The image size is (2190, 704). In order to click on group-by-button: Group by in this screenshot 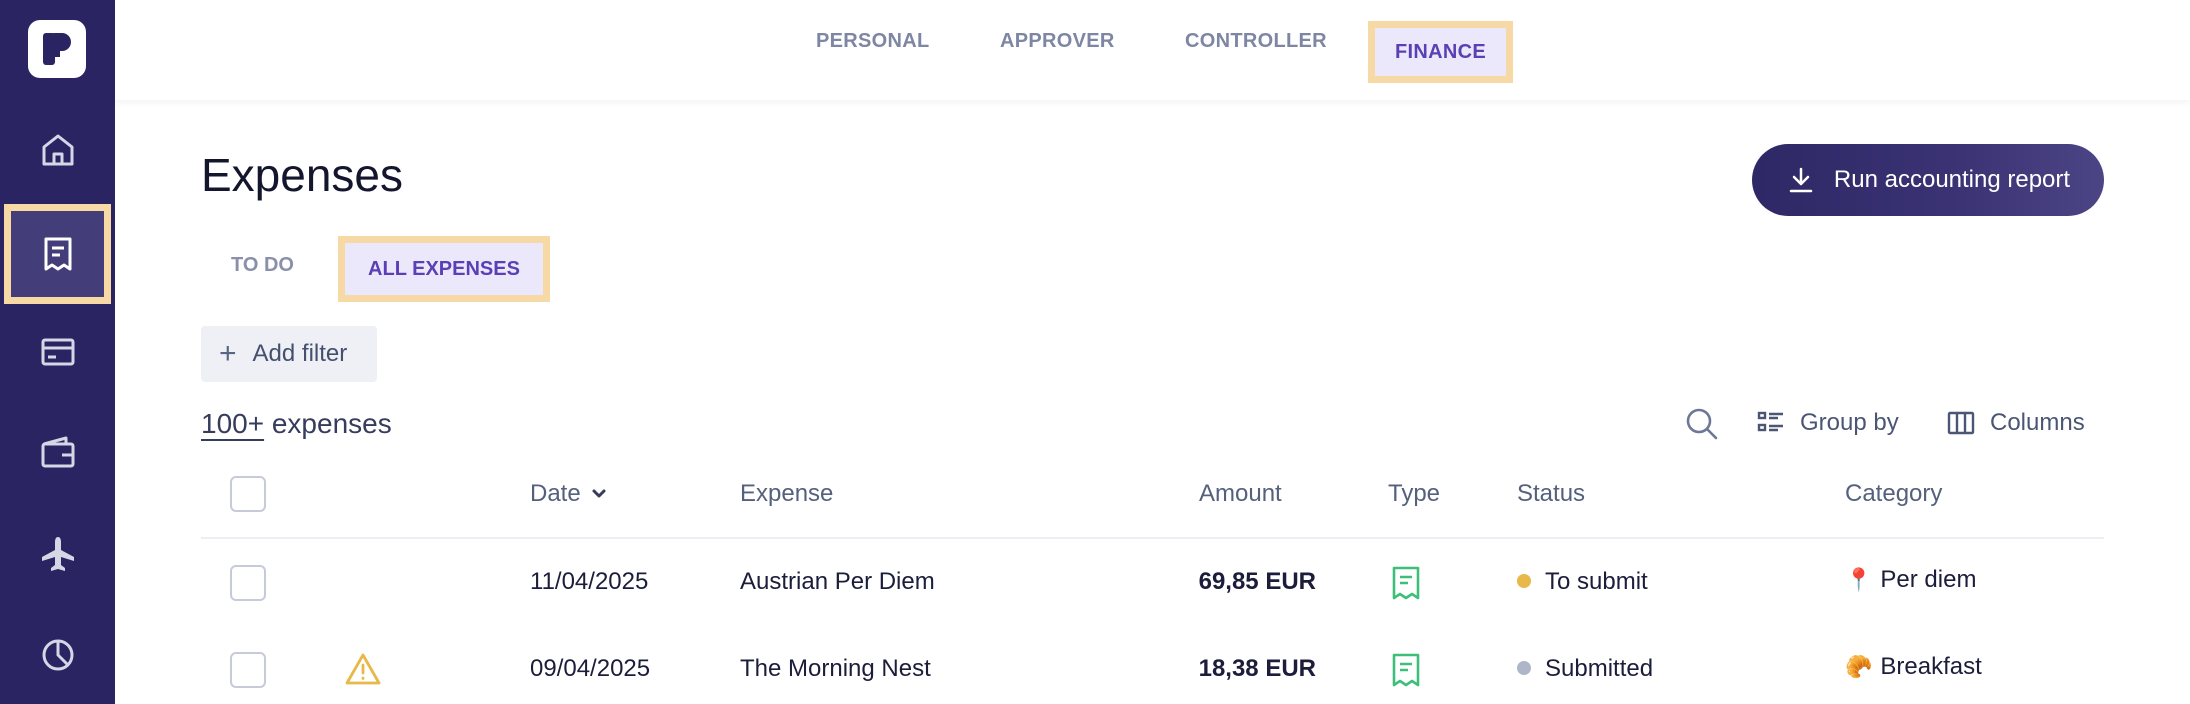, I will do `click(1827, 423)`.